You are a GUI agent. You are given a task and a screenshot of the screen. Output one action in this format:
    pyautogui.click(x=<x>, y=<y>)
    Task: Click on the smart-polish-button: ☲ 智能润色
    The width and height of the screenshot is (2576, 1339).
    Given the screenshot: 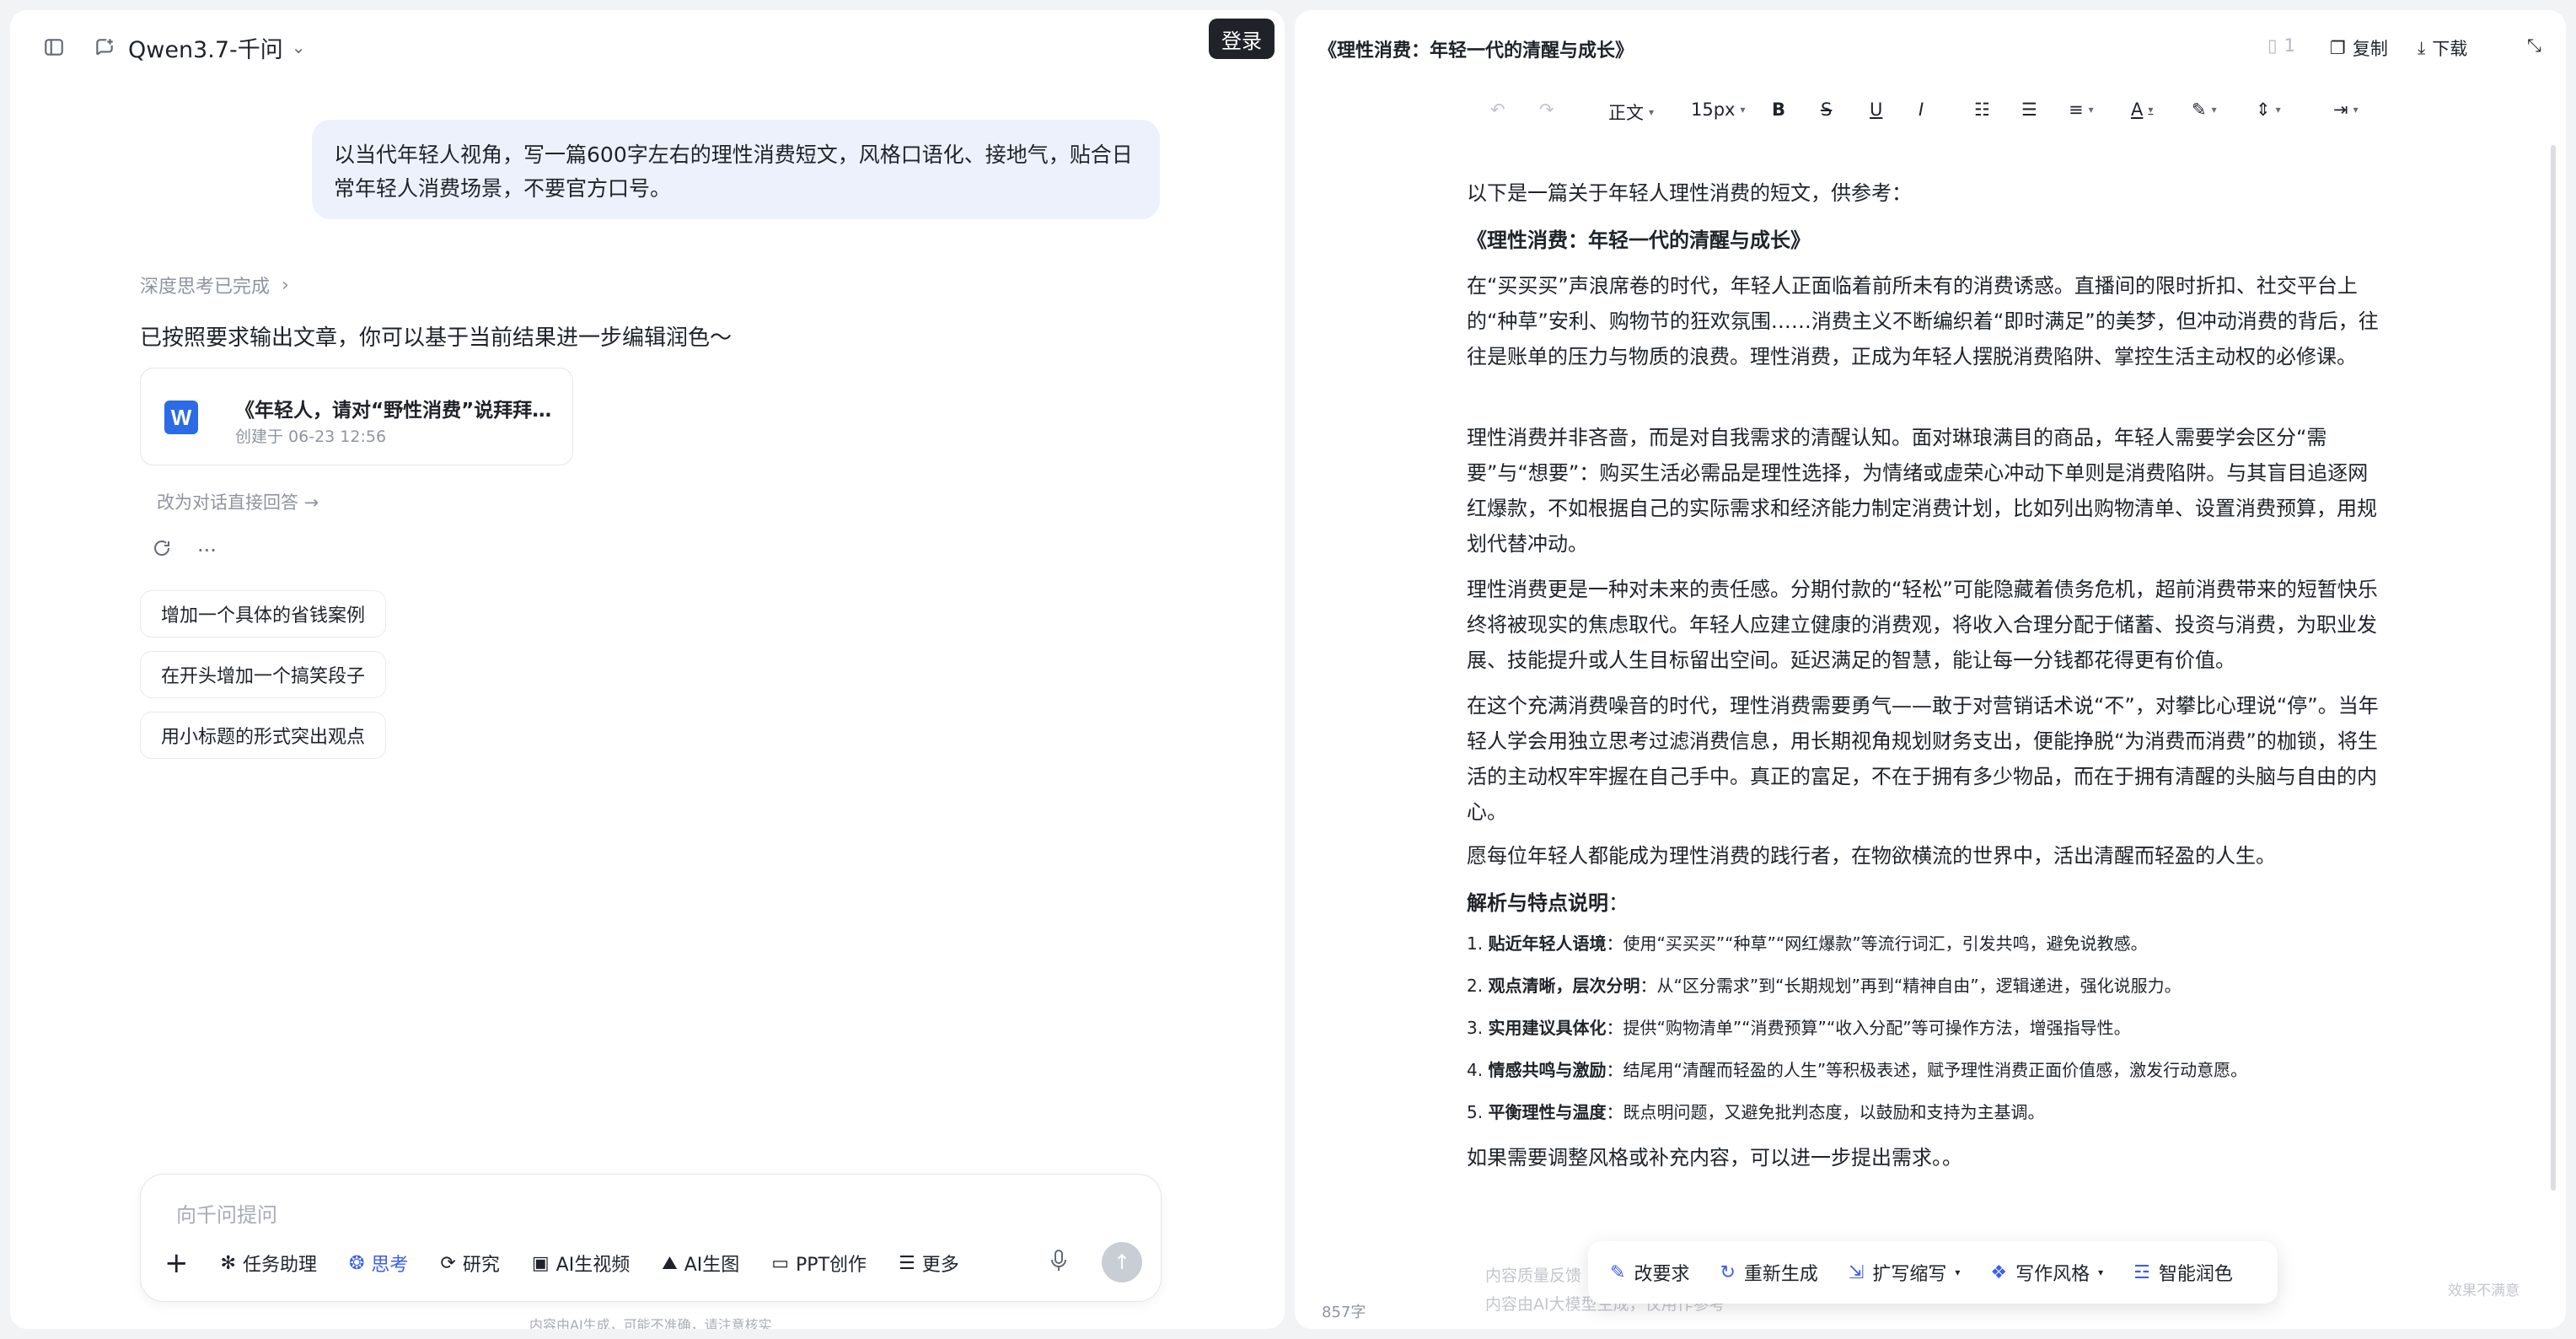 What is the action you would take?
    pyautogui.click(x=2183, y=1272)
    